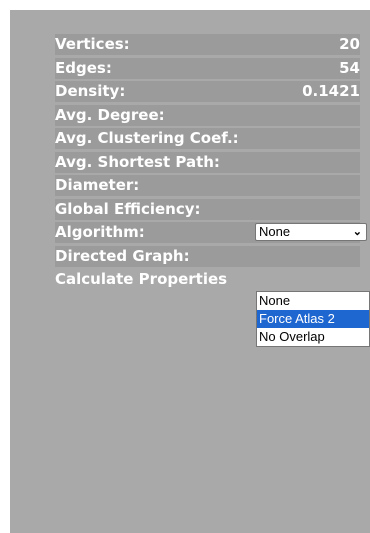 The image size is (370, 533). I want to click on avg-degree-label: Avg. Degree:, so click(110, 114).